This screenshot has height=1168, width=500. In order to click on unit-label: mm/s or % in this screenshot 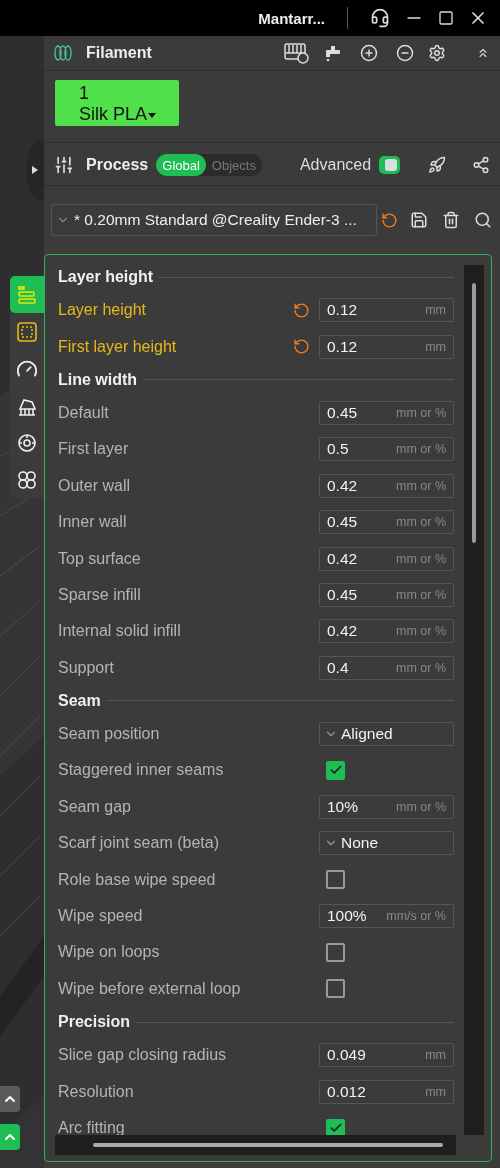, I will do `click(416, 916)`.